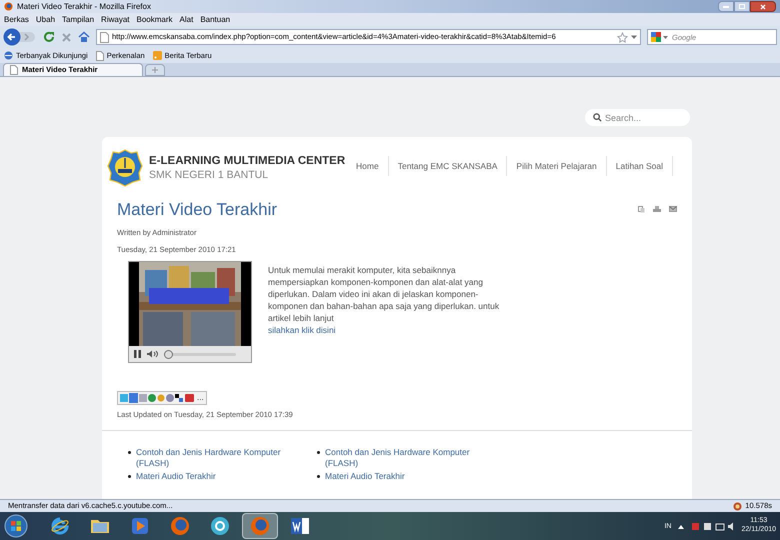 The height and width of the screenshot is (540, 780). I want to click on browser-globe-icon, so click(60, 526).